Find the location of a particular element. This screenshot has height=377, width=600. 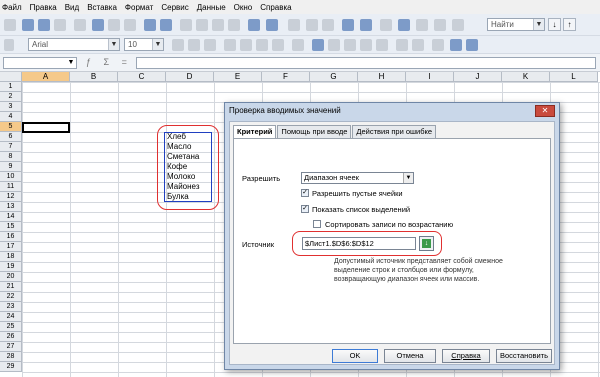

show-draw-icon is located at coordinates (386, 25).